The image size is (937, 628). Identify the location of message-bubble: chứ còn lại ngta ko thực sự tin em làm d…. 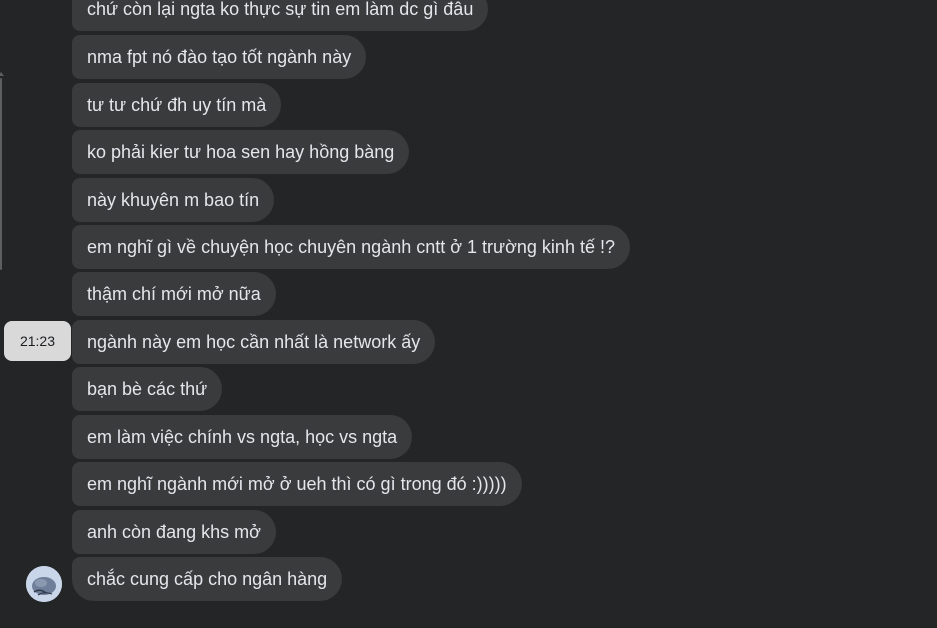
(280, 15).